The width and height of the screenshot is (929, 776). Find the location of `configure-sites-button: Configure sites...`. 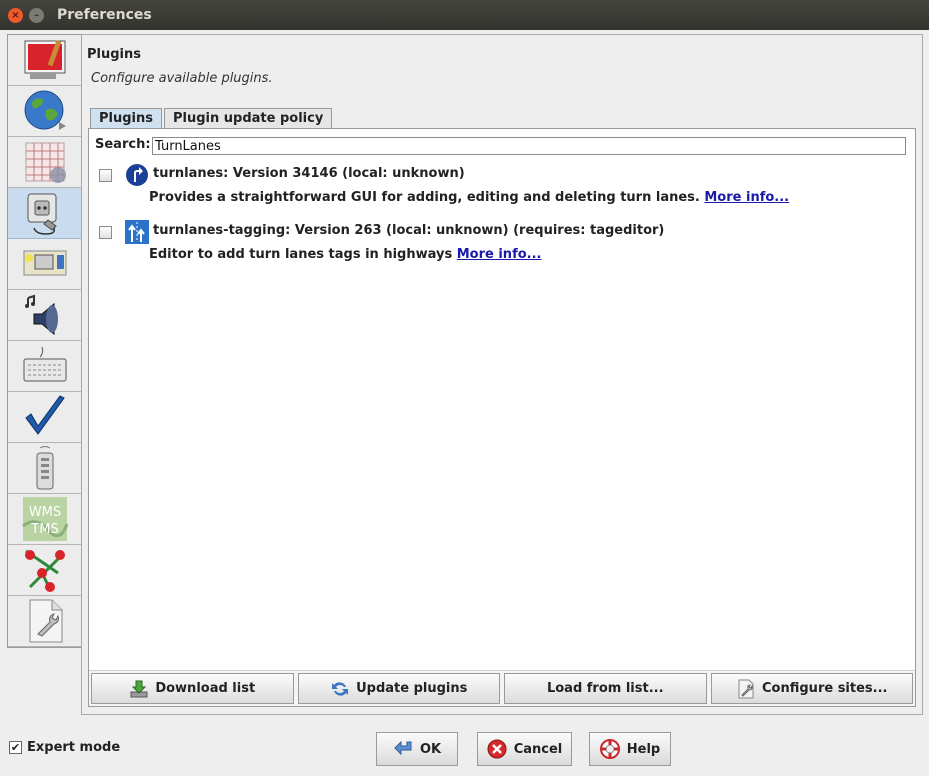

configure-sites-button: Configure sites... is located at coordinates (811, 688).